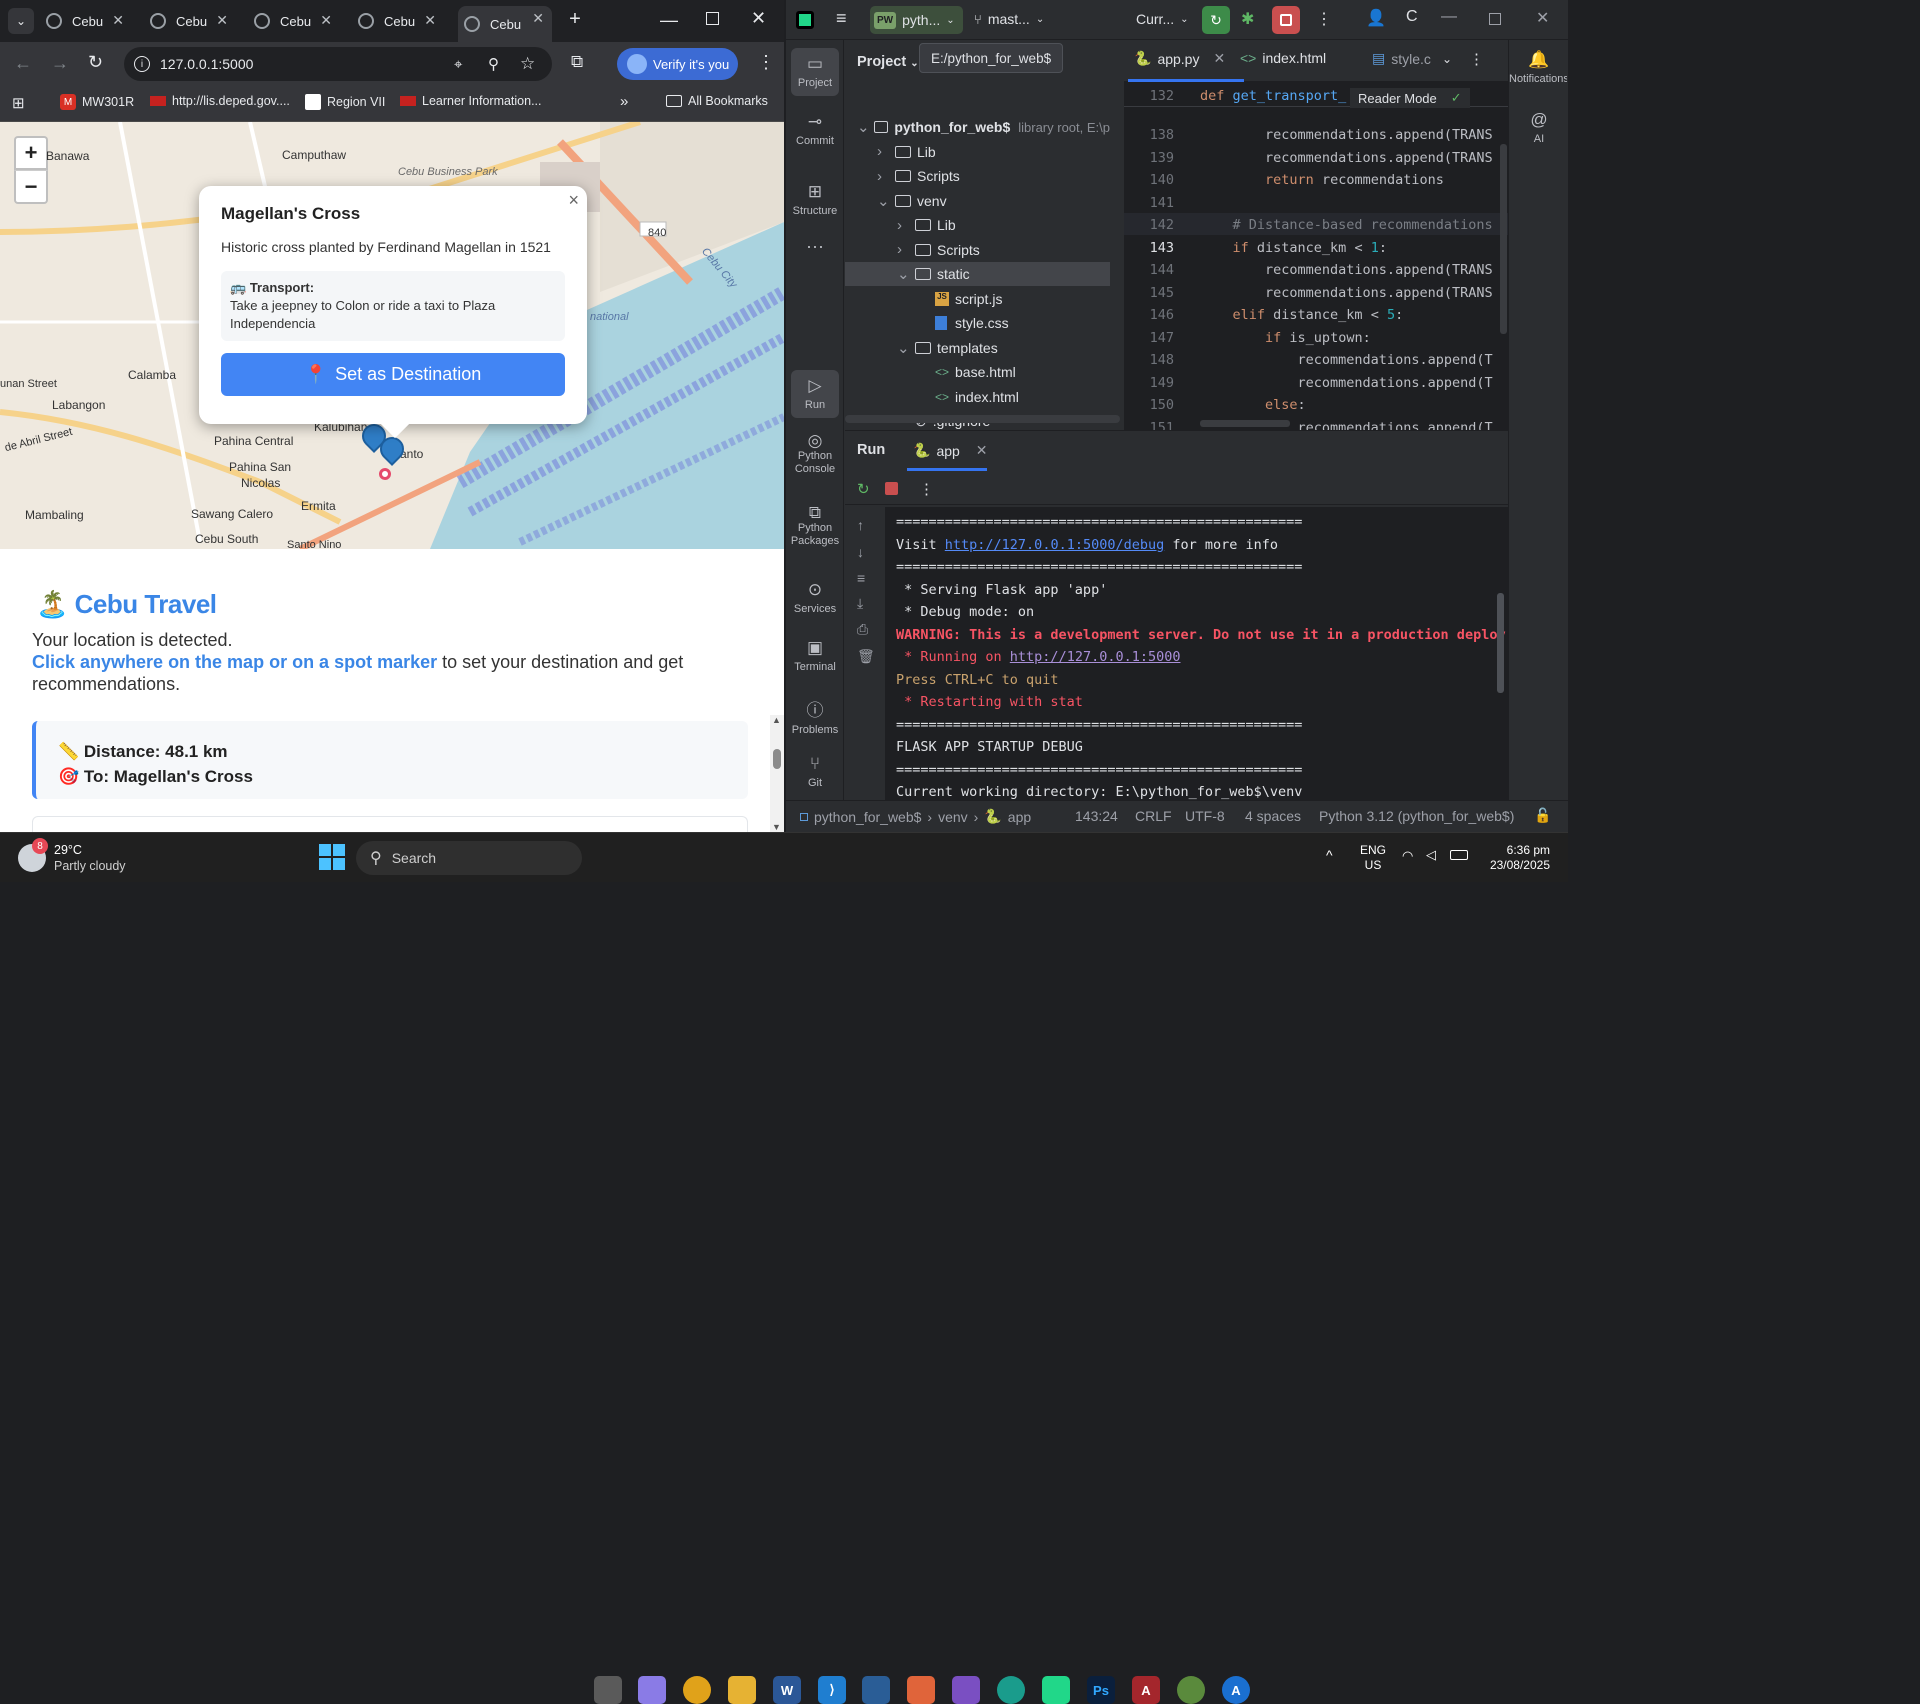  What do you see at coordinates (815, 72) in the screenshot?
I see `project-tool-button: ▭ Project` at bounding box center [815, 72].